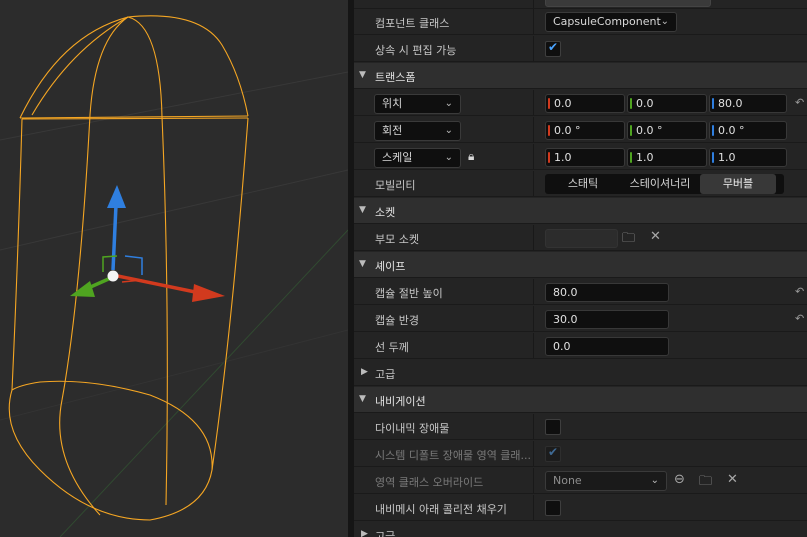  Describe the element at coordinates (553, 508) in the screenshot. I see `fill-collision-checkbox` at that location.